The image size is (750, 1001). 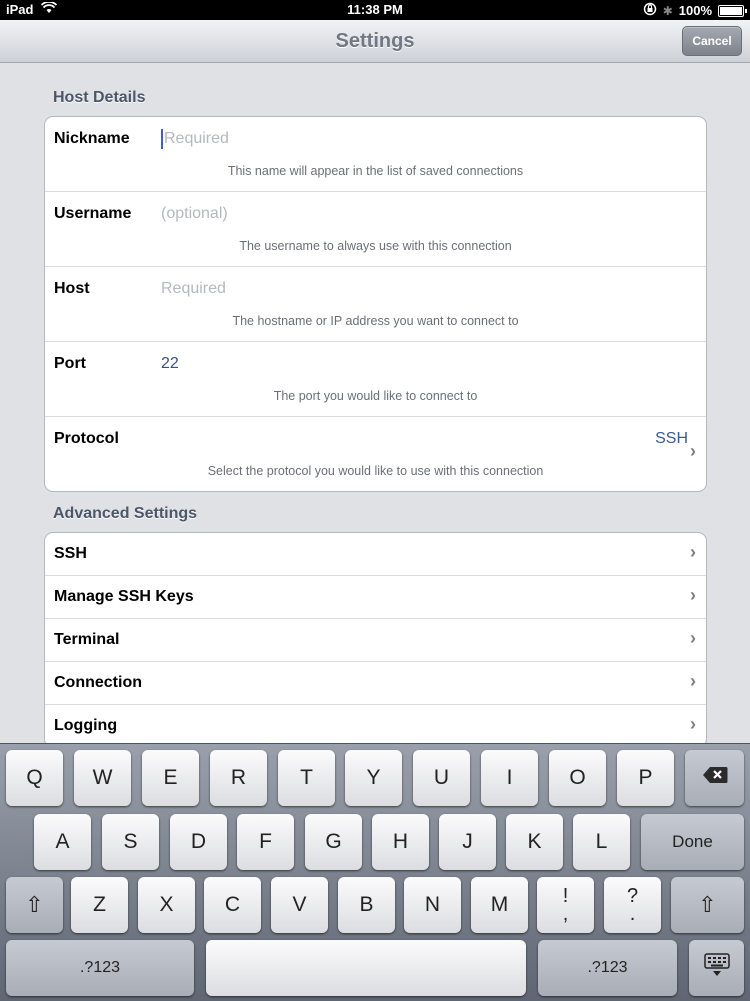 I want to click on shift-key-left: ⇧, so click(x=34, y=905).